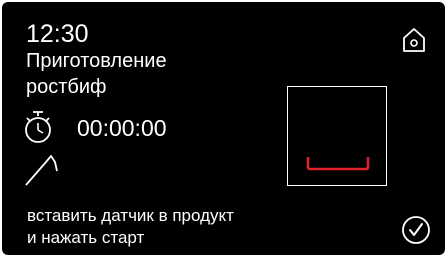 The image size is (447, 257). Describe the element at coordinates (38, 127) in the screenshot. I see `stopwatch-icon` at that location.